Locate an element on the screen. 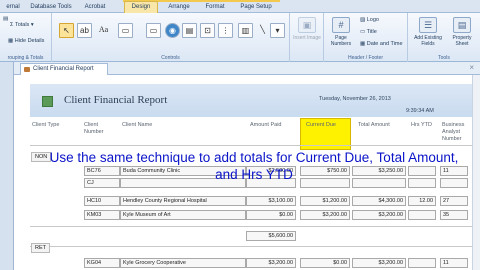 This screenshot has height=270, width=480. select-pointer-icon: ↖ is located at coordinates (66, 30).